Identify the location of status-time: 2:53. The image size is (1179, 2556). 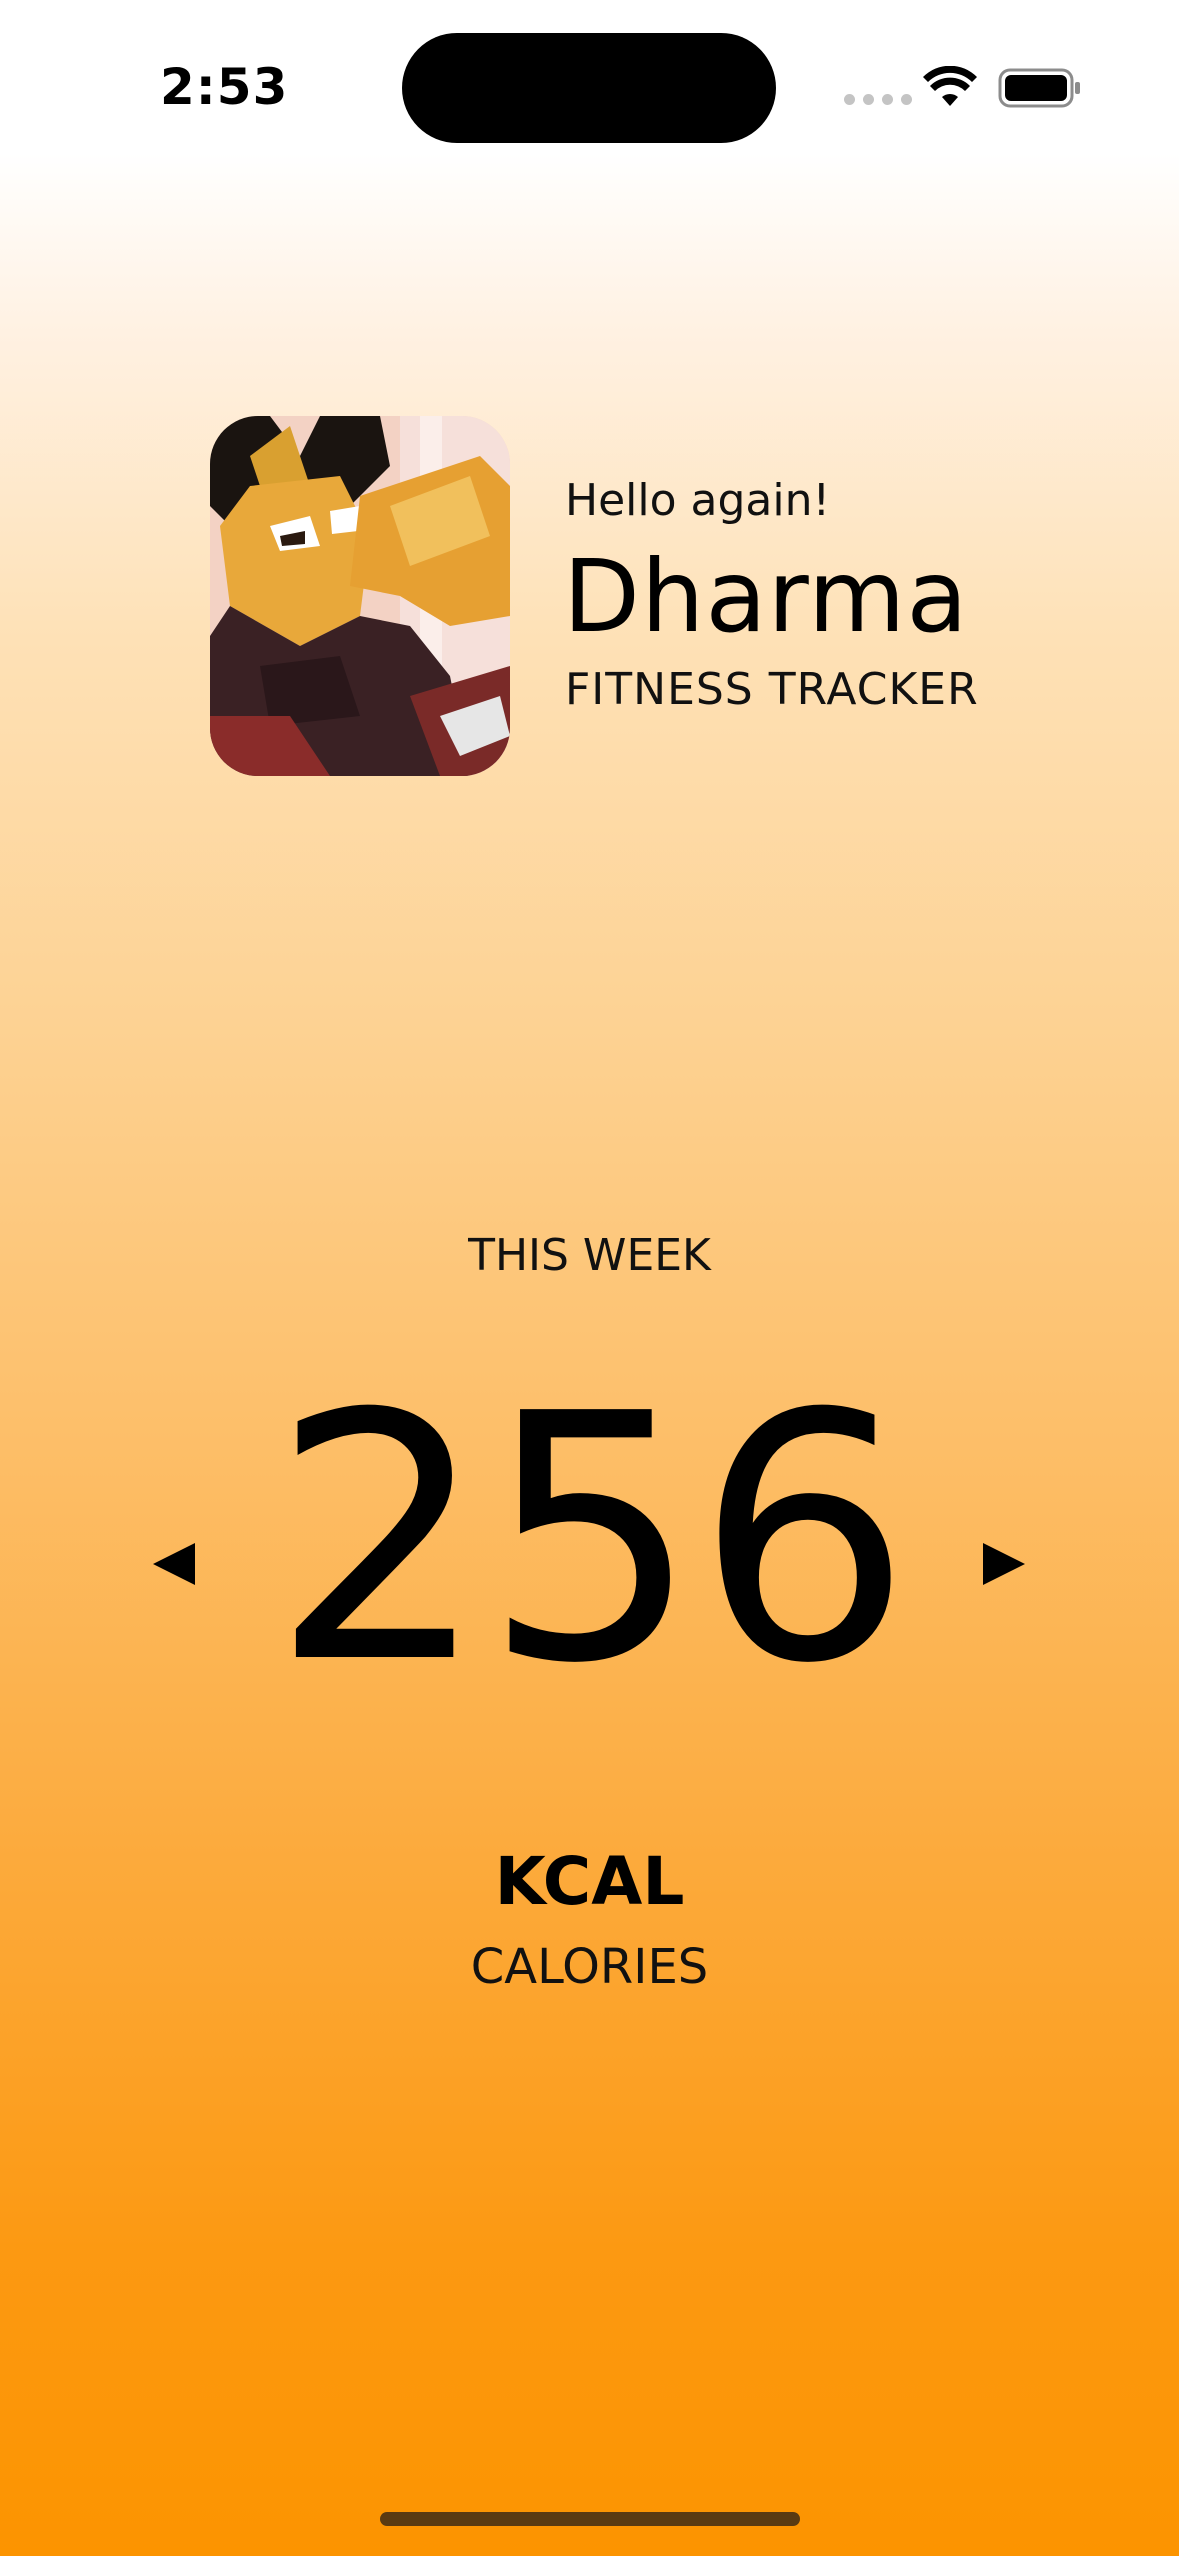
(224, 87).